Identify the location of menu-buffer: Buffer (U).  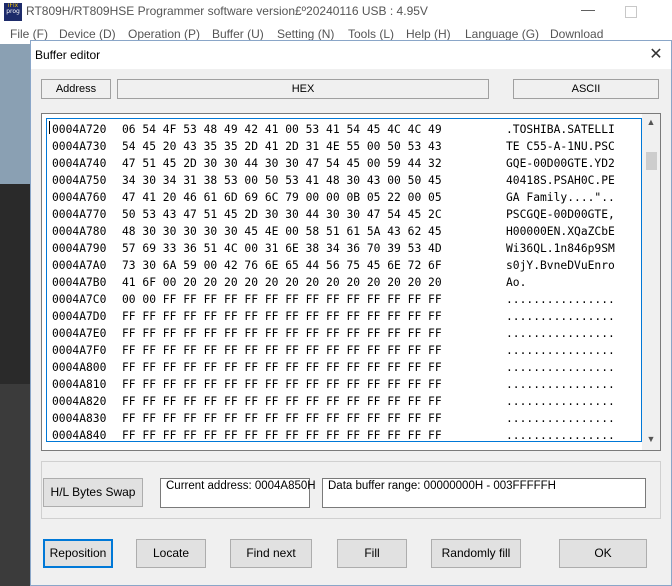
(238, 34).